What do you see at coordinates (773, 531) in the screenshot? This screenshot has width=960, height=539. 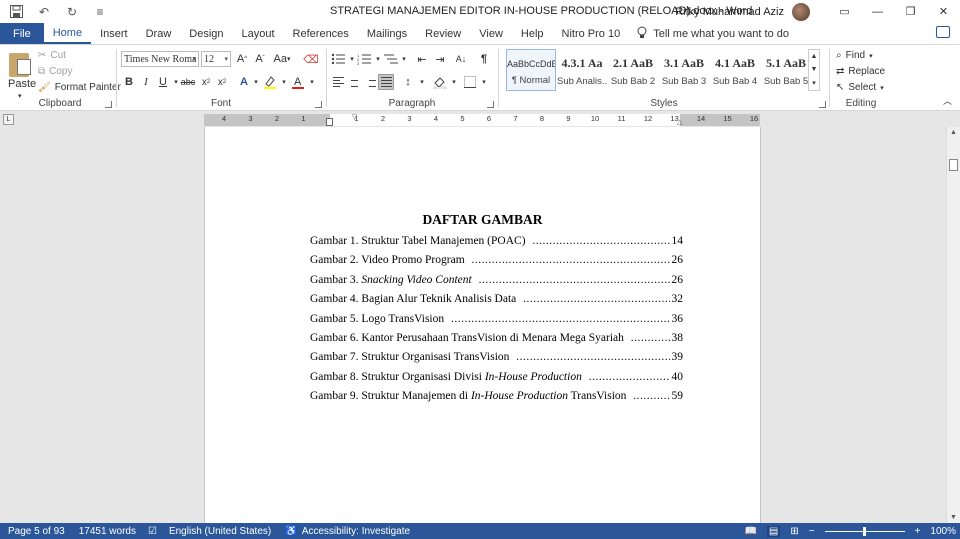 I see `print-layout-icon: ▤` at bounding box center [773, 531].